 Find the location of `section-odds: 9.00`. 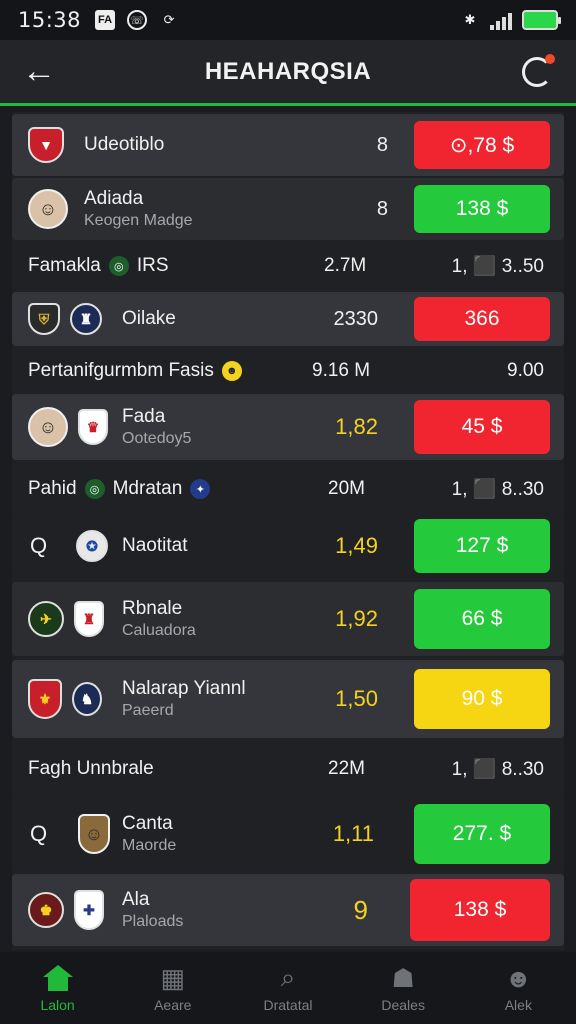

section-odds: 9.00 is located at coordinates (525, 370).